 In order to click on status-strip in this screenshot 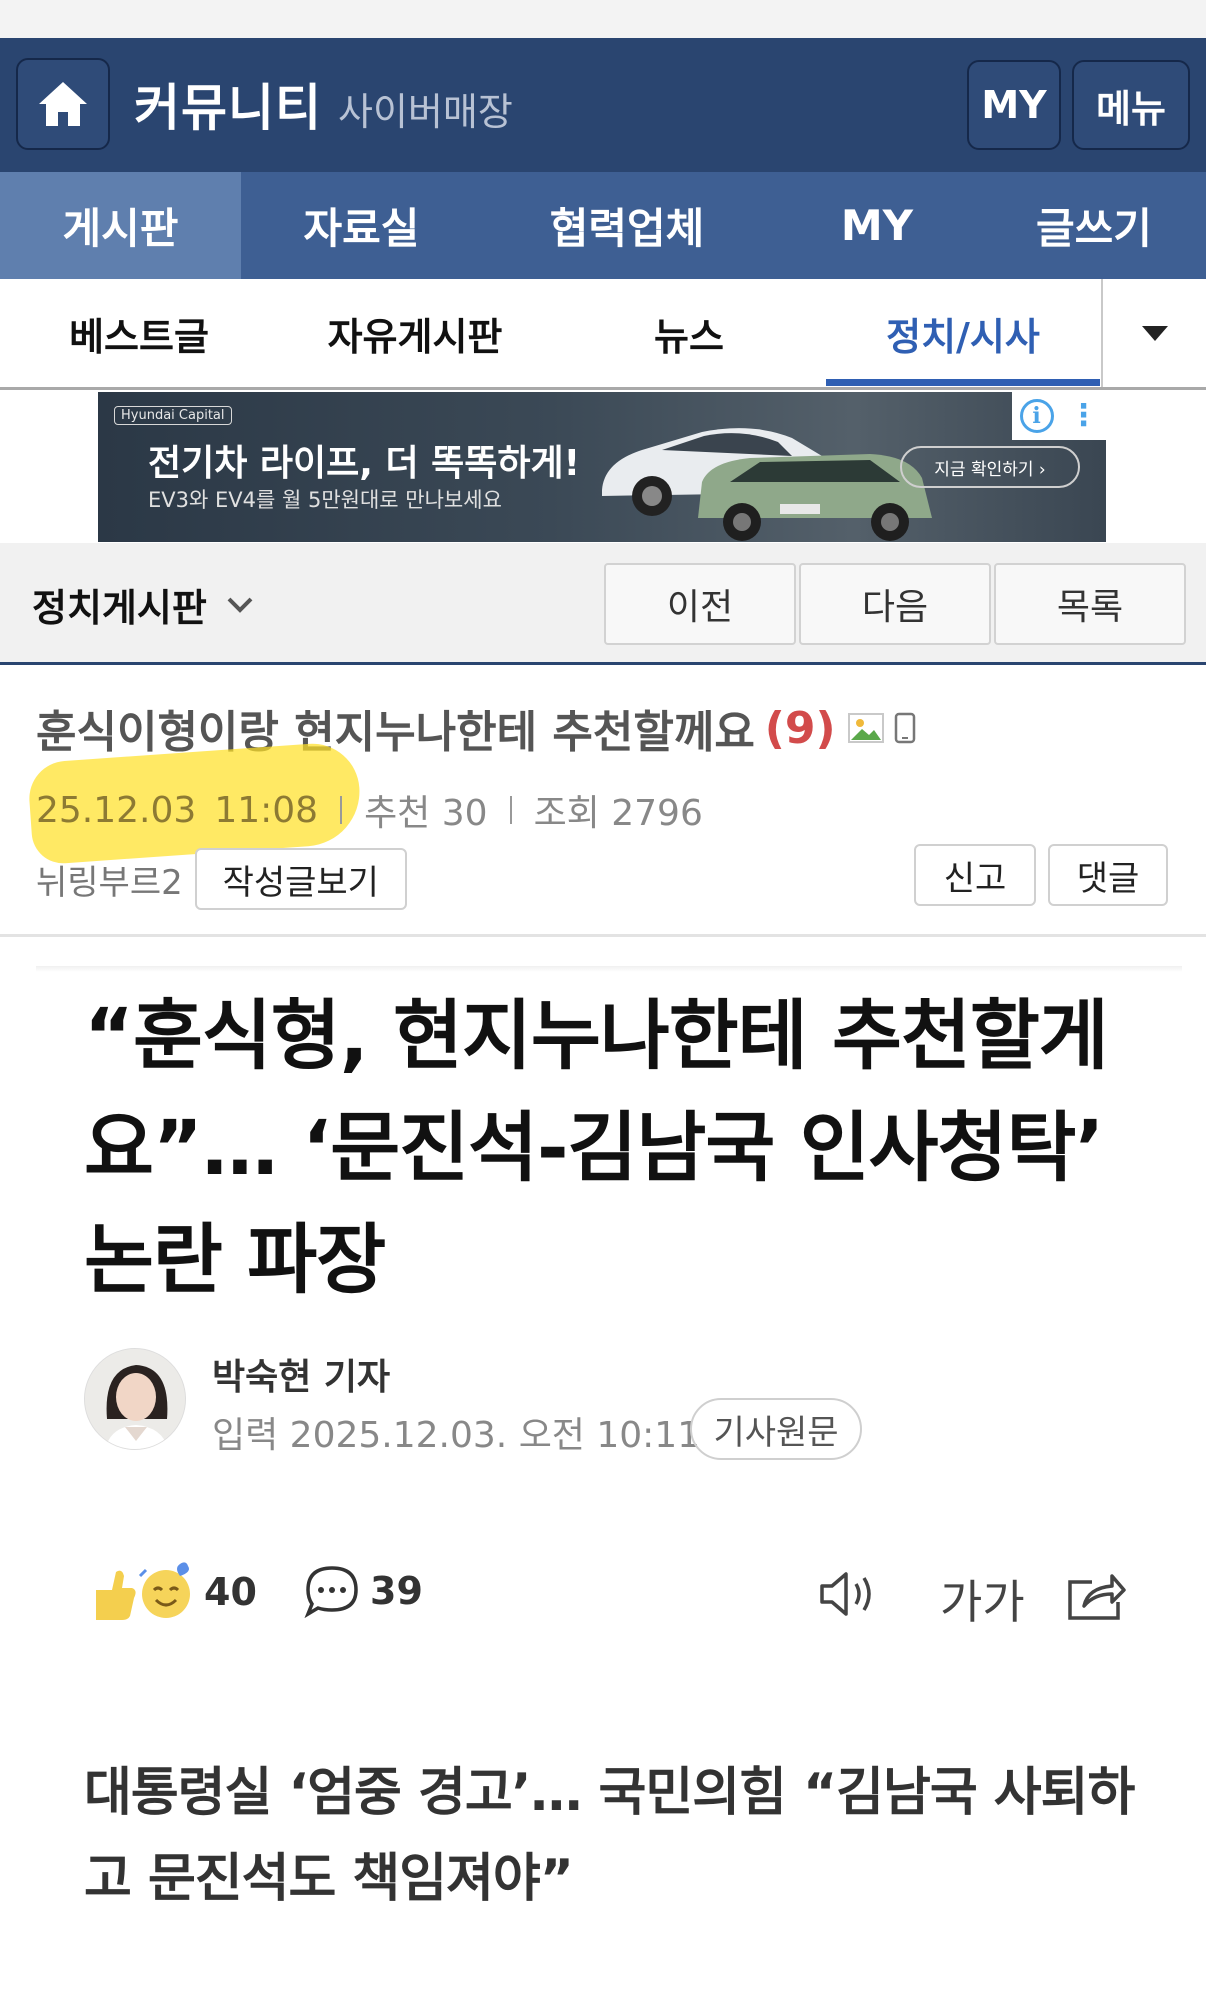, I will do `click(603, 19)`.